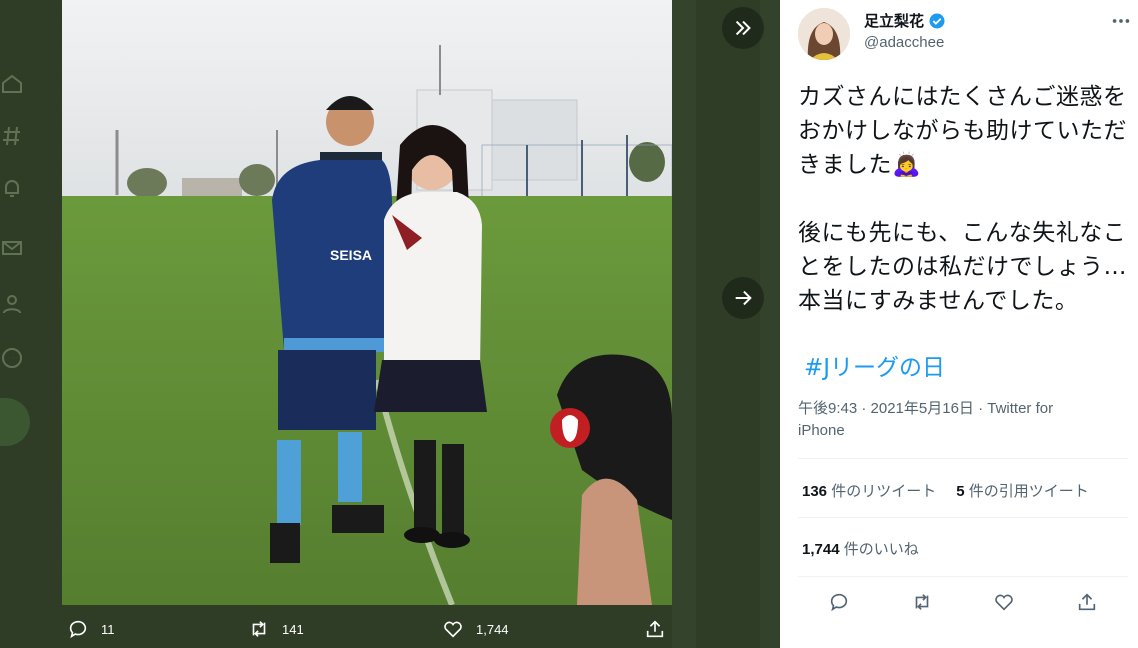 The width and height of the screenshot is (1138, 648). I want to click on arrow-right-icon, so click(743, 298).